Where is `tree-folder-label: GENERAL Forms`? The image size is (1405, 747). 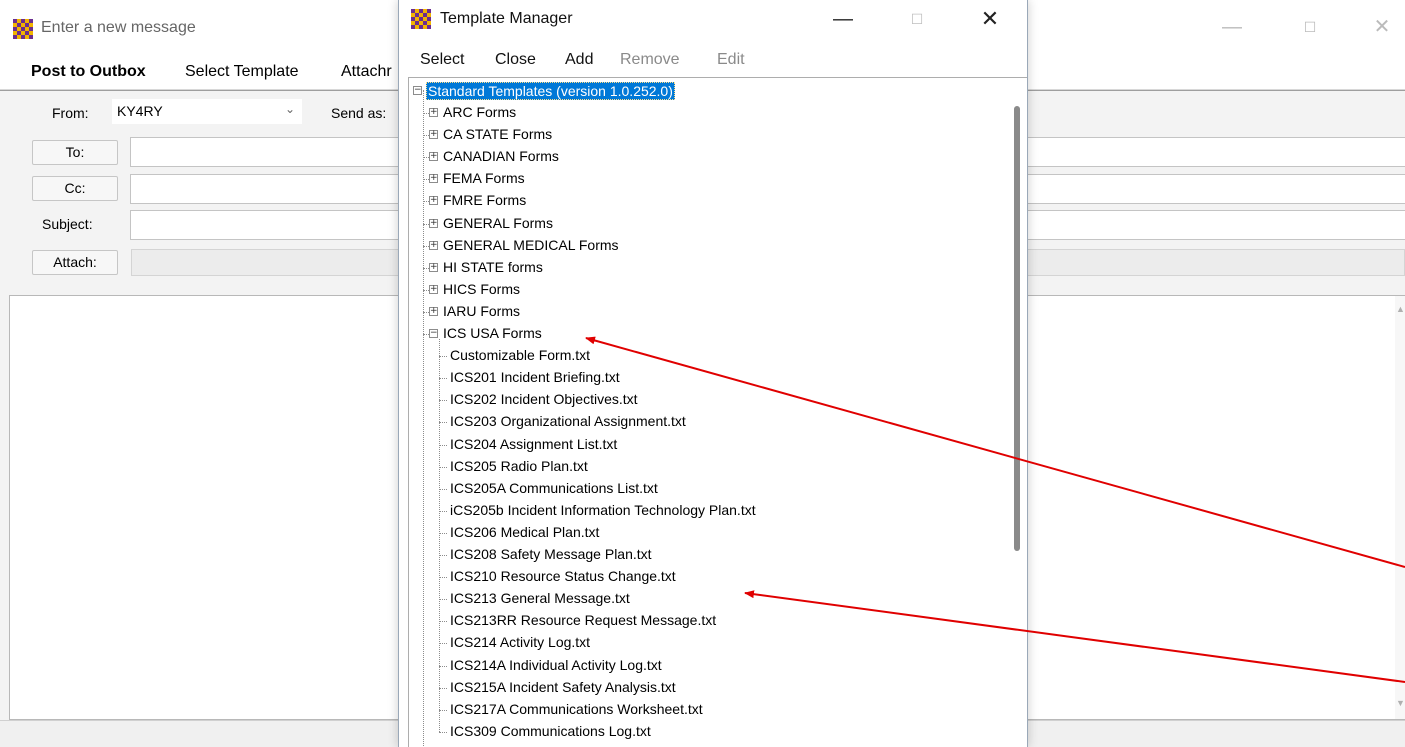 tree-folder-label: GENERAL Forms is located at coordinates (498, 223).